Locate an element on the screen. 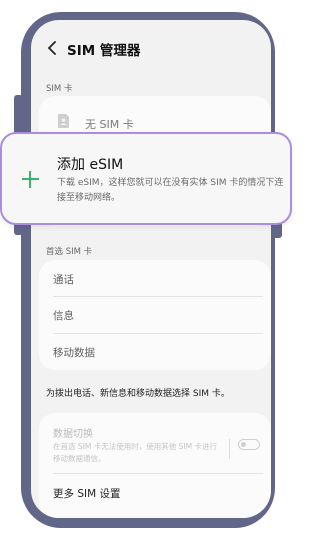 This screenshot has height=534, width=320. preferred-item-messages: 信息 is located at coordinates (63, 315).